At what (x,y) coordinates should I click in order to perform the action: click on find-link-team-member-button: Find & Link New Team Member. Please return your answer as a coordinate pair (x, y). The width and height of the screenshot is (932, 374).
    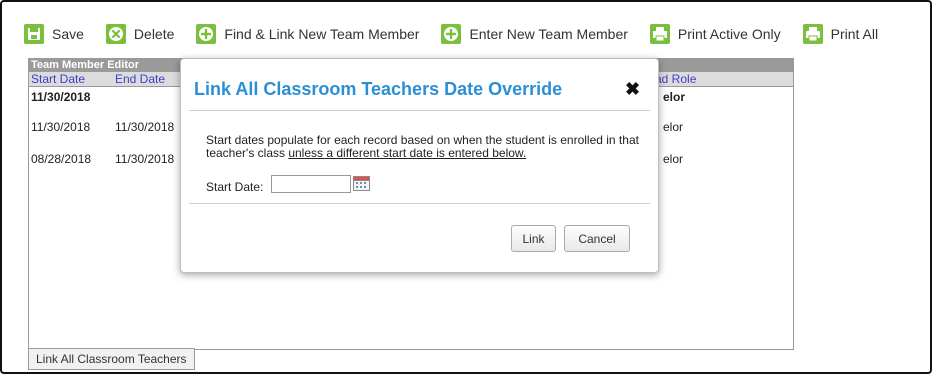
    Looking at the image, I should click on (307, 34).